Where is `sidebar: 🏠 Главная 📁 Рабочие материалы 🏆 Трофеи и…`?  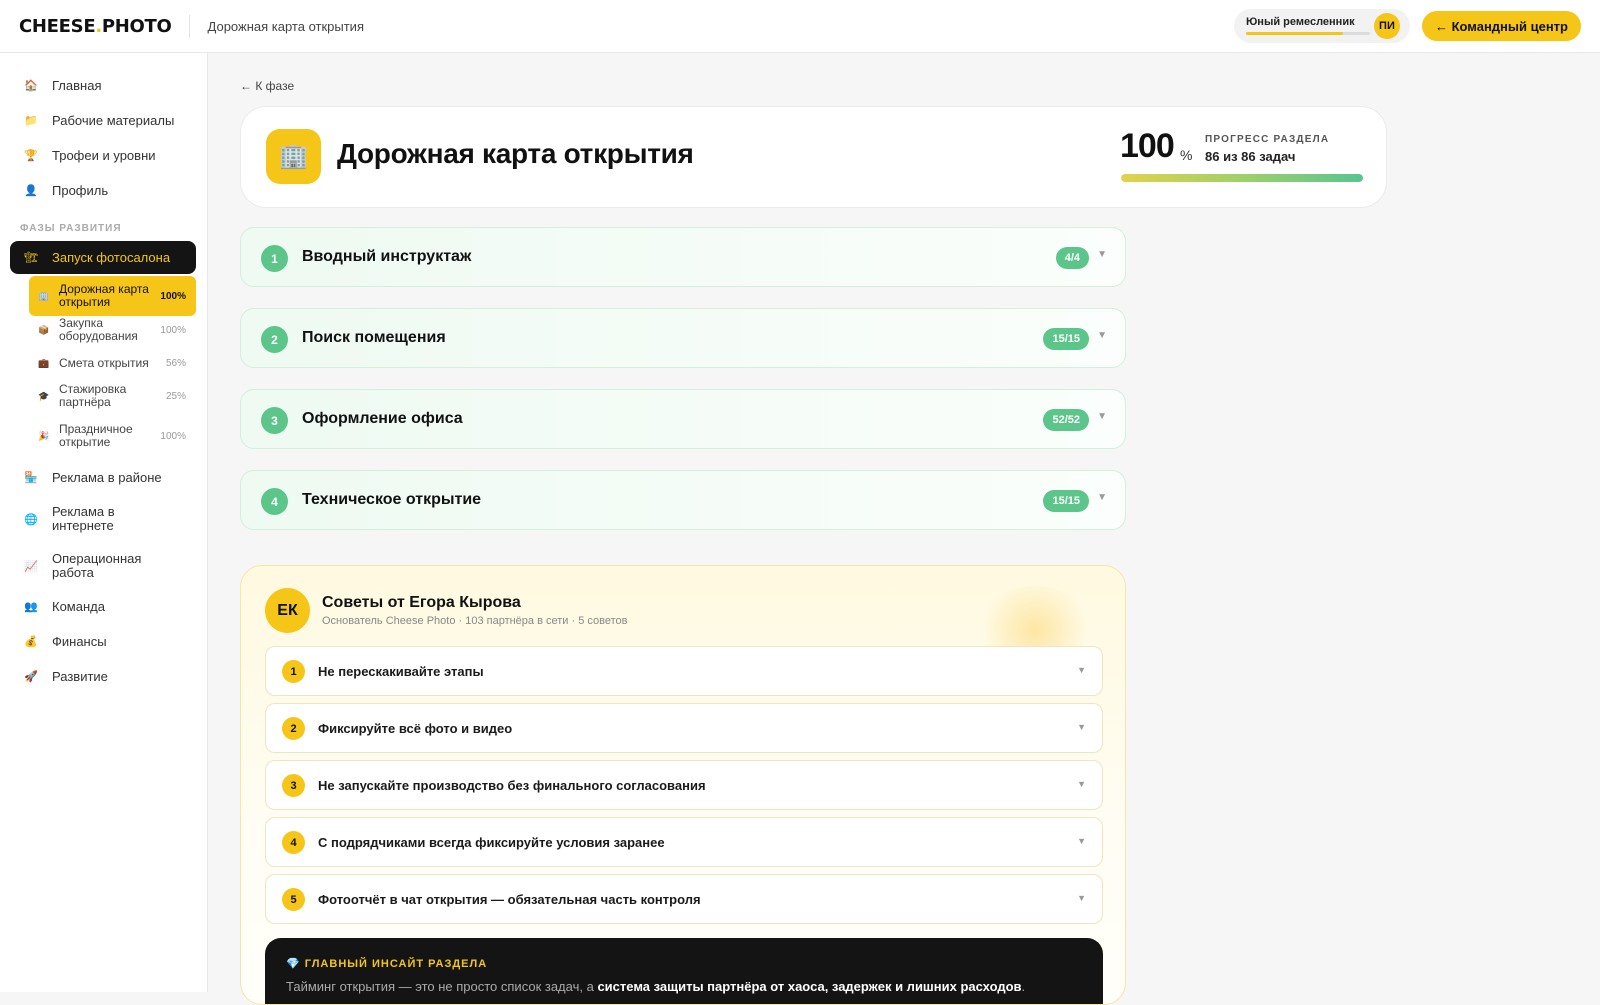 sidebar: 🏠 Главная 📁 Рабочие материалы 🏆 Трофеи и… is located at coordinates (104, 522).